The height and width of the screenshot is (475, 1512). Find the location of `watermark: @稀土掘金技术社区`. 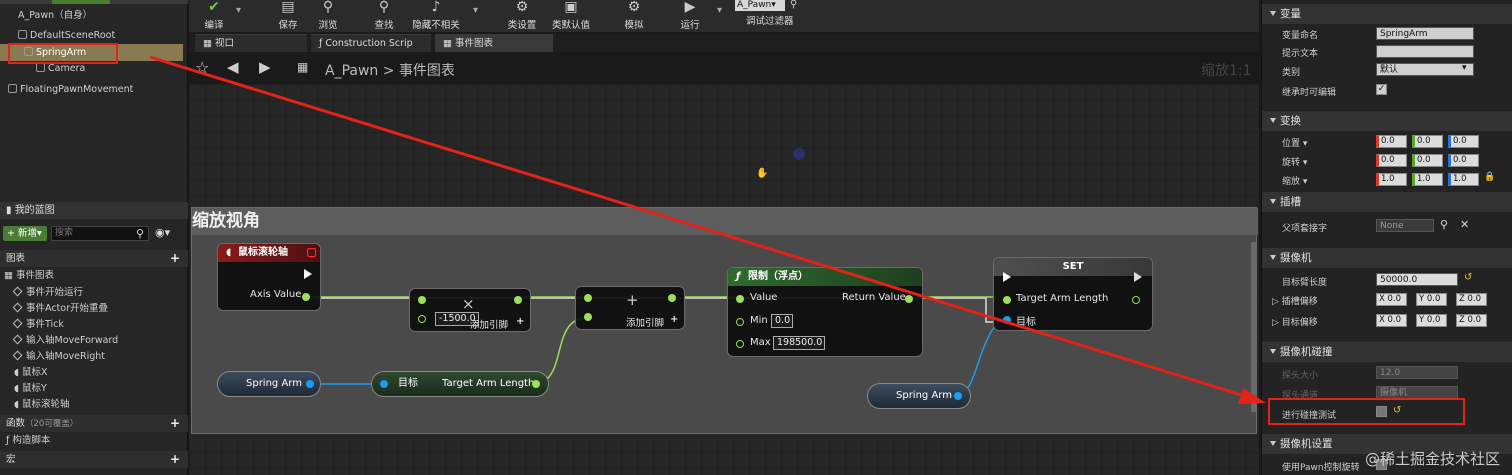

watermark: @稀土掘金技术社区 is located at coordinates (1432, 459).